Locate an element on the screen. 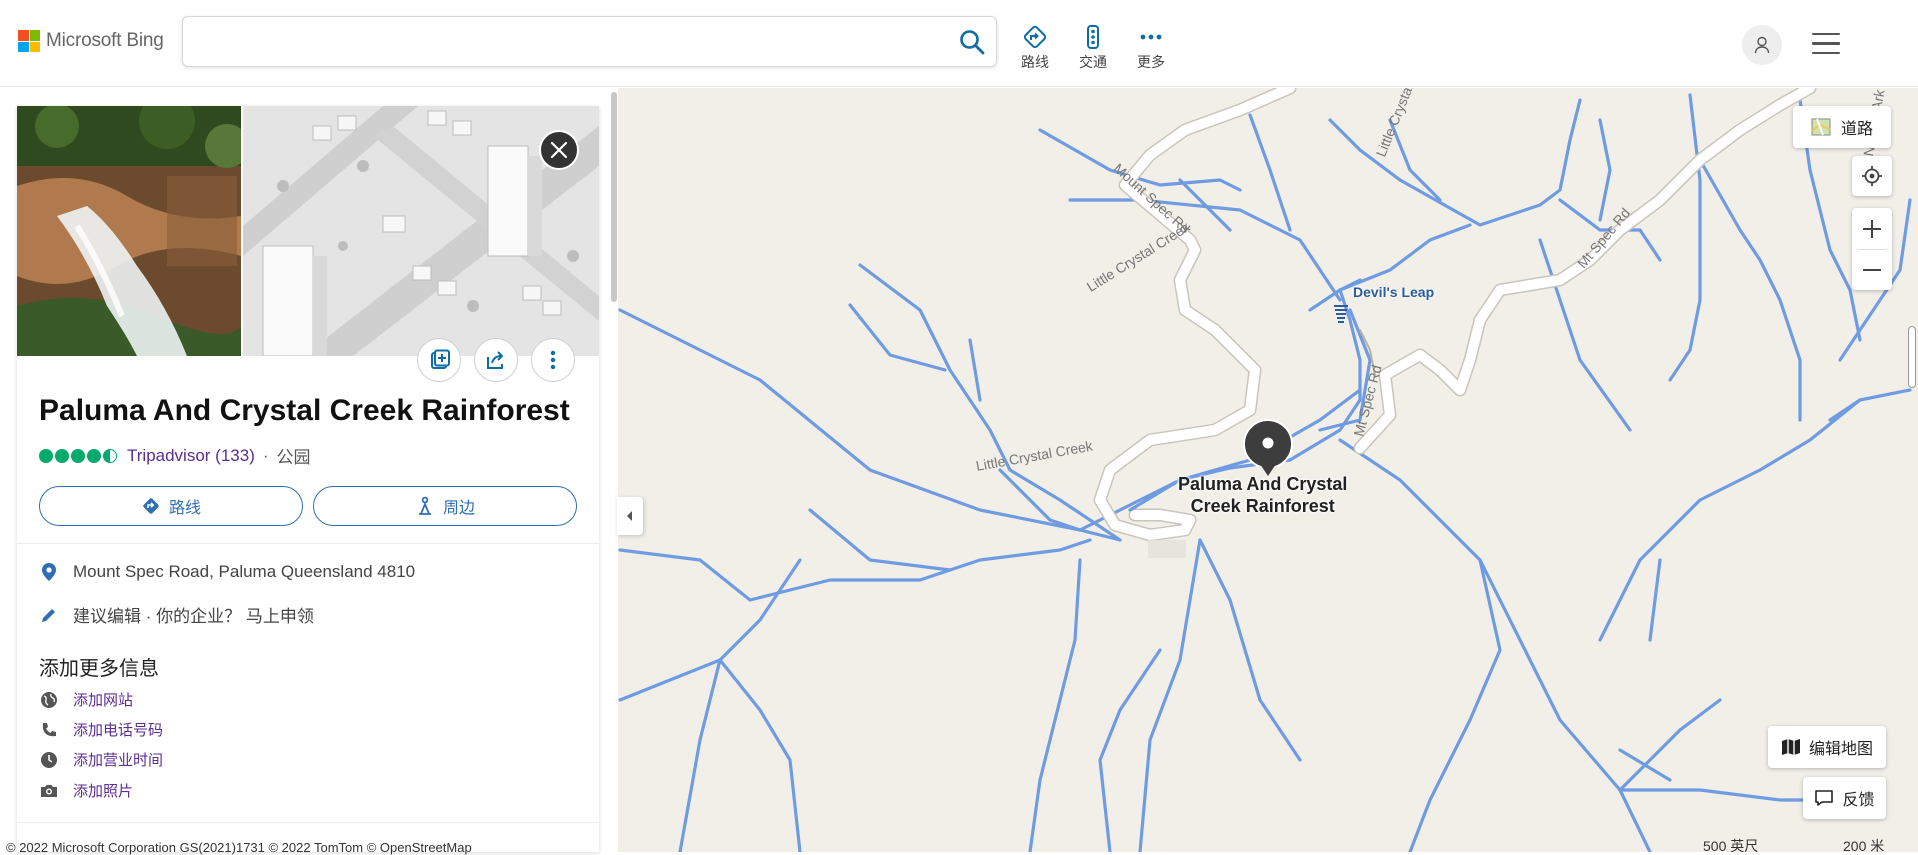 This screenshot has height=855, width=1918. map-icon is located at coordinates (1790, 747).